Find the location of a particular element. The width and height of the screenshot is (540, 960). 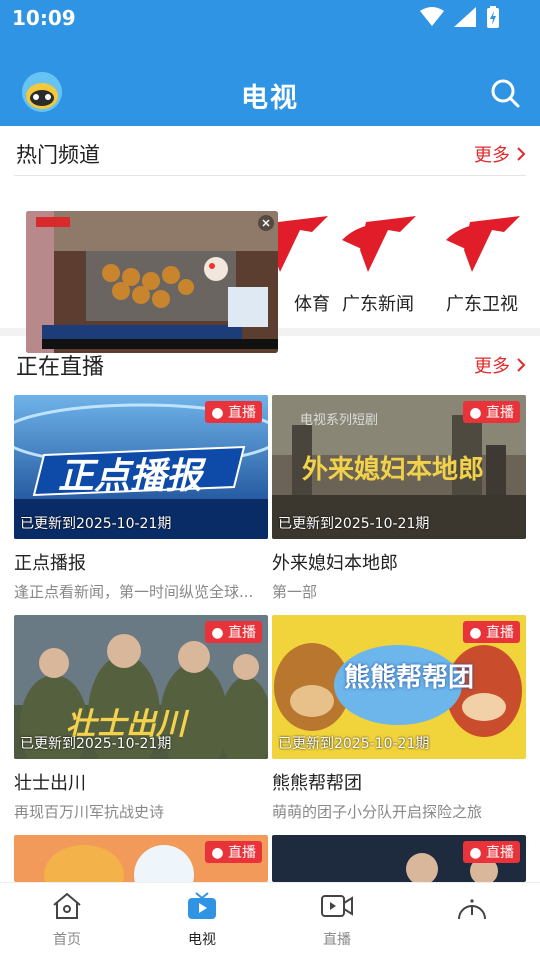

nav-label: 电视 is located at coordinates (202, 940).